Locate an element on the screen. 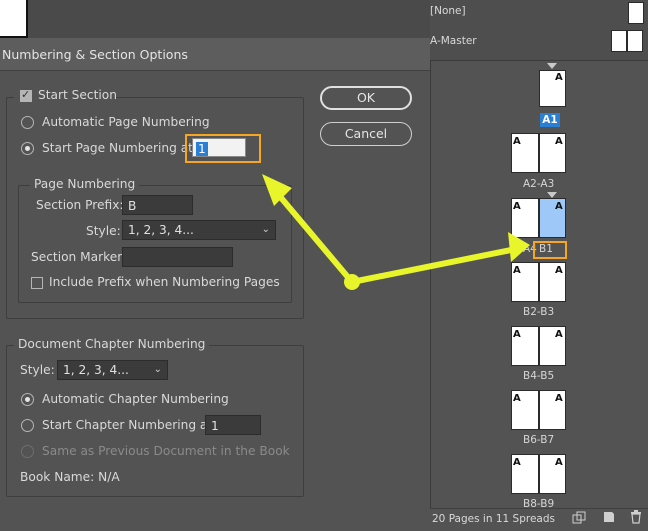 The height and width of the screenshot is (531, 648). master-none-label: [None] is located at coordinates (448, 11).